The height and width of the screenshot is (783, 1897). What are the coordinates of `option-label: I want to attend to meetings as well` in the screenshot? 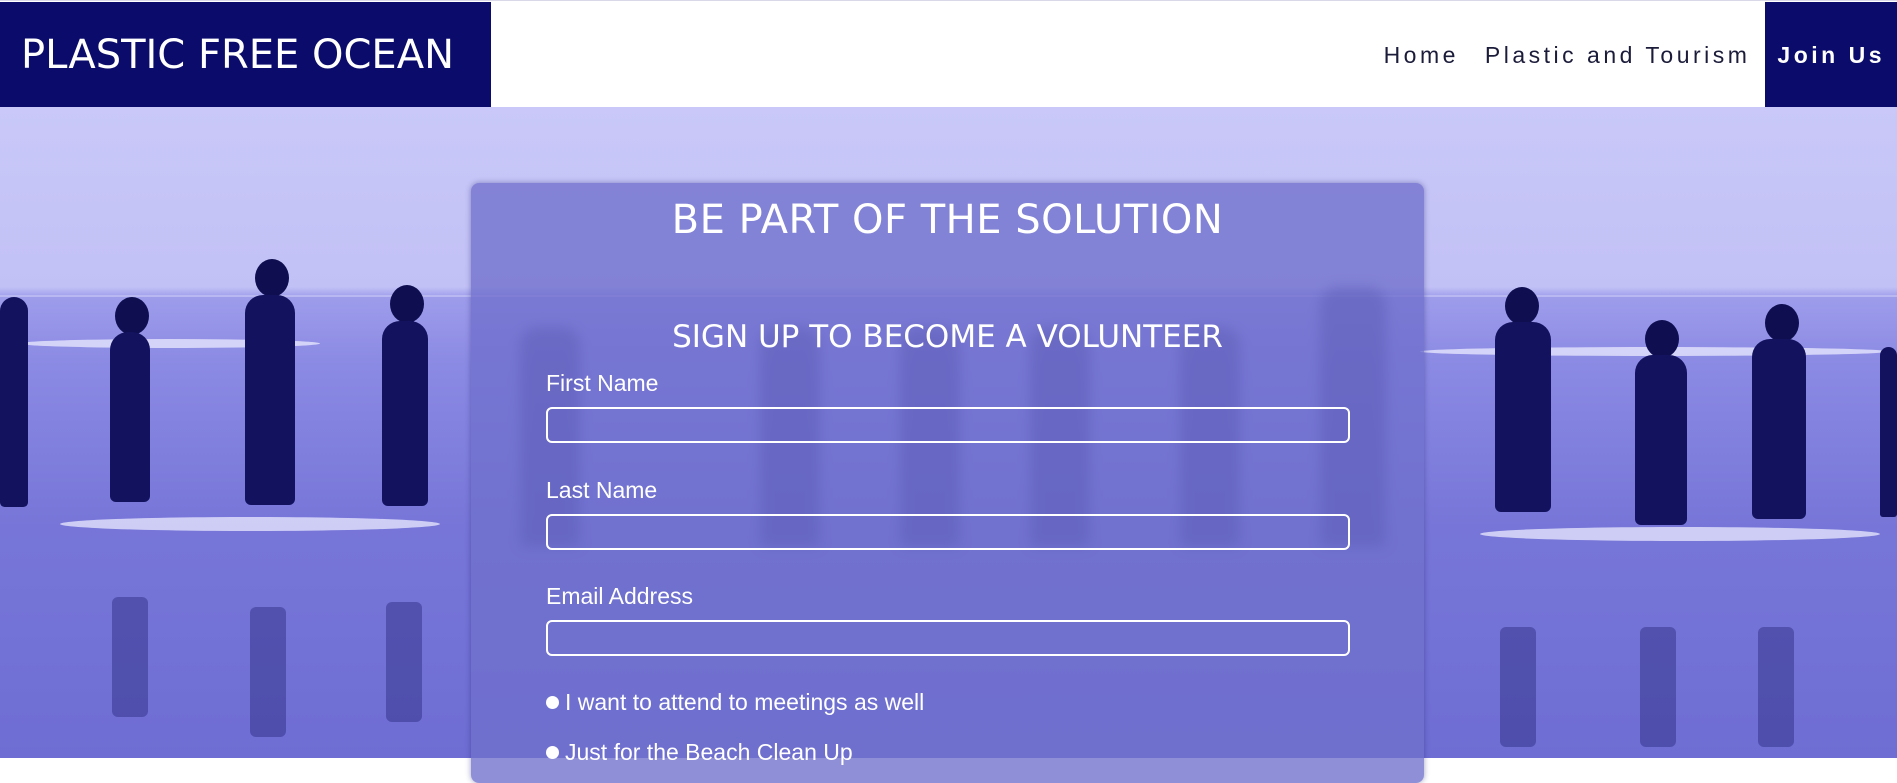 It's located at (745, 702).